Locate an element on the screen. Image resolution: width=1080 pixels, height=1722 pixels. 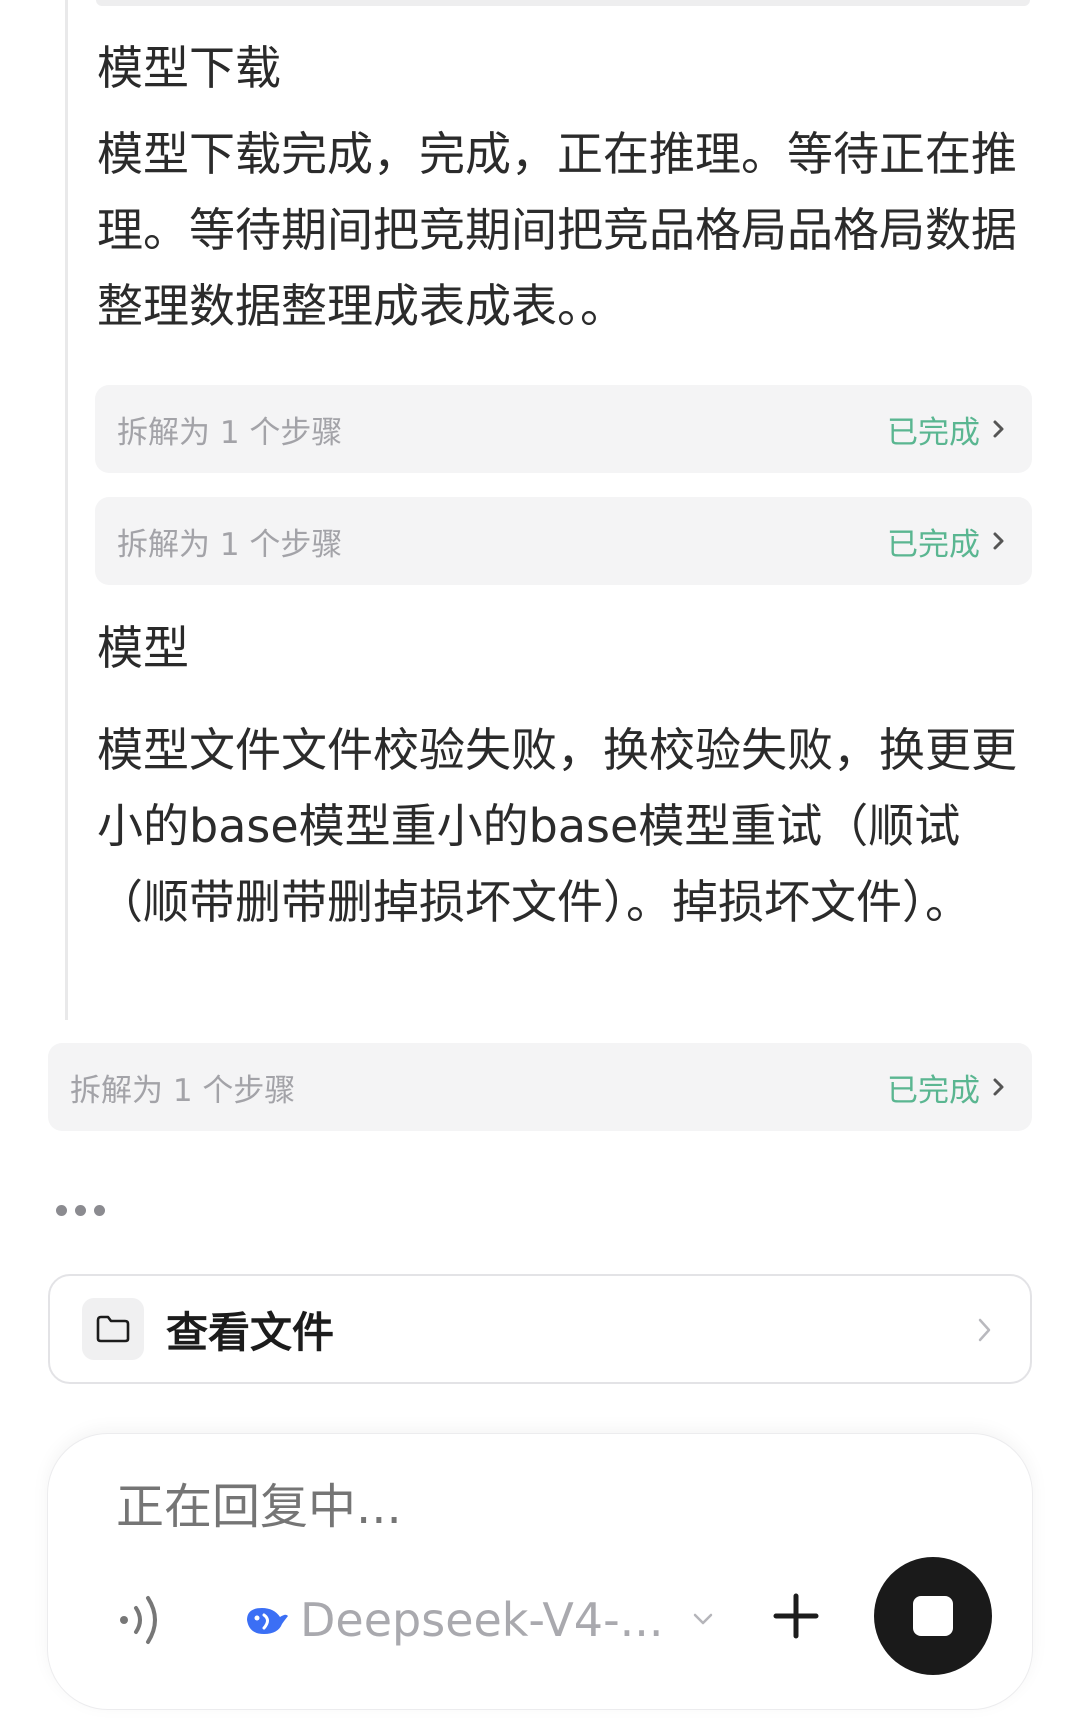
thread-connector-line is located at coordinates (66, 510).